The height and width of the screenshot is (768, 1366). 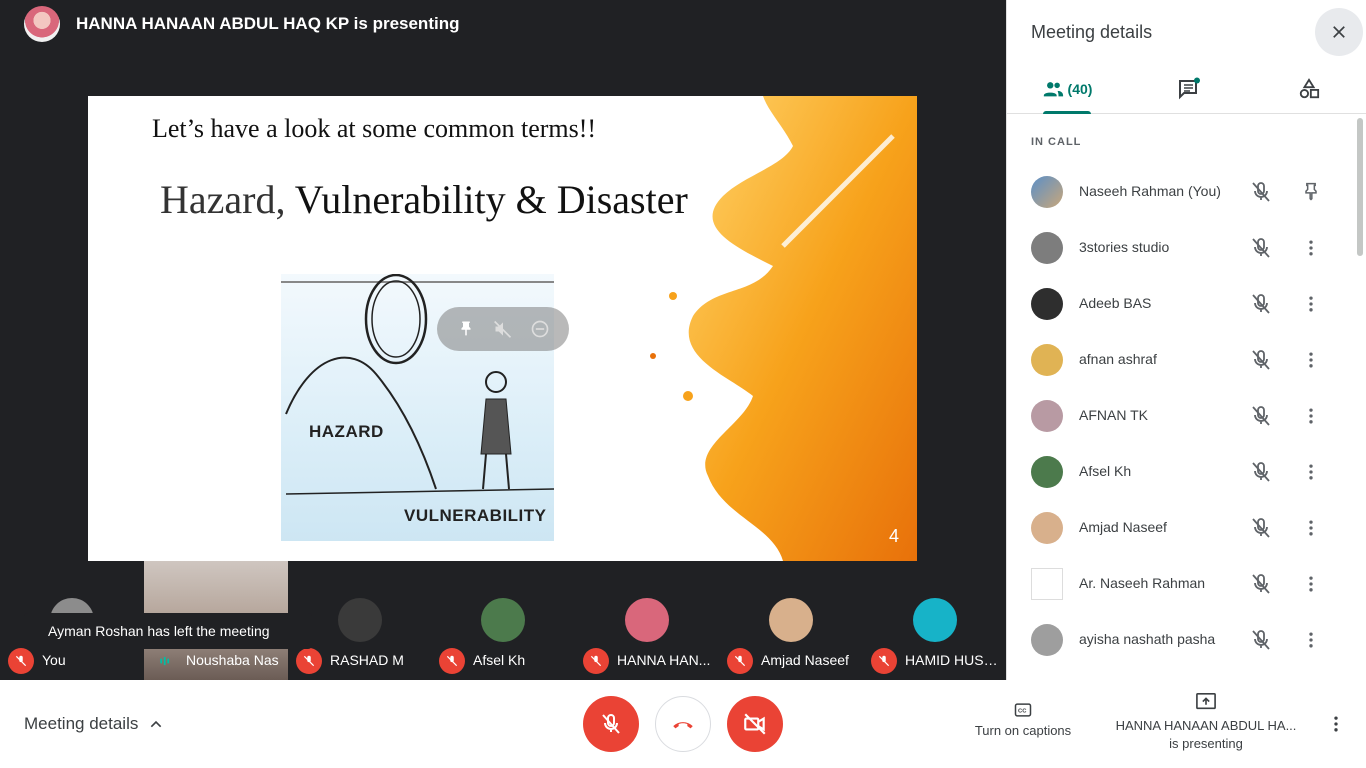 I want to click on tab-activities, so click(x=1309, y=89).